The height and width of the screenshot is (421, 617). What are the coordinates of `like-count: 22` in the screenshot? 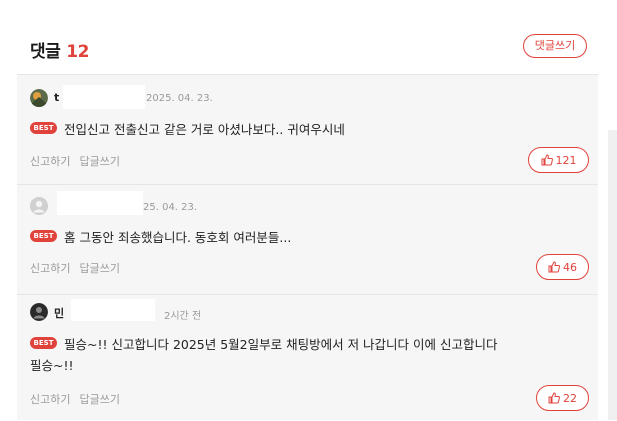 It's located at (570, 398).